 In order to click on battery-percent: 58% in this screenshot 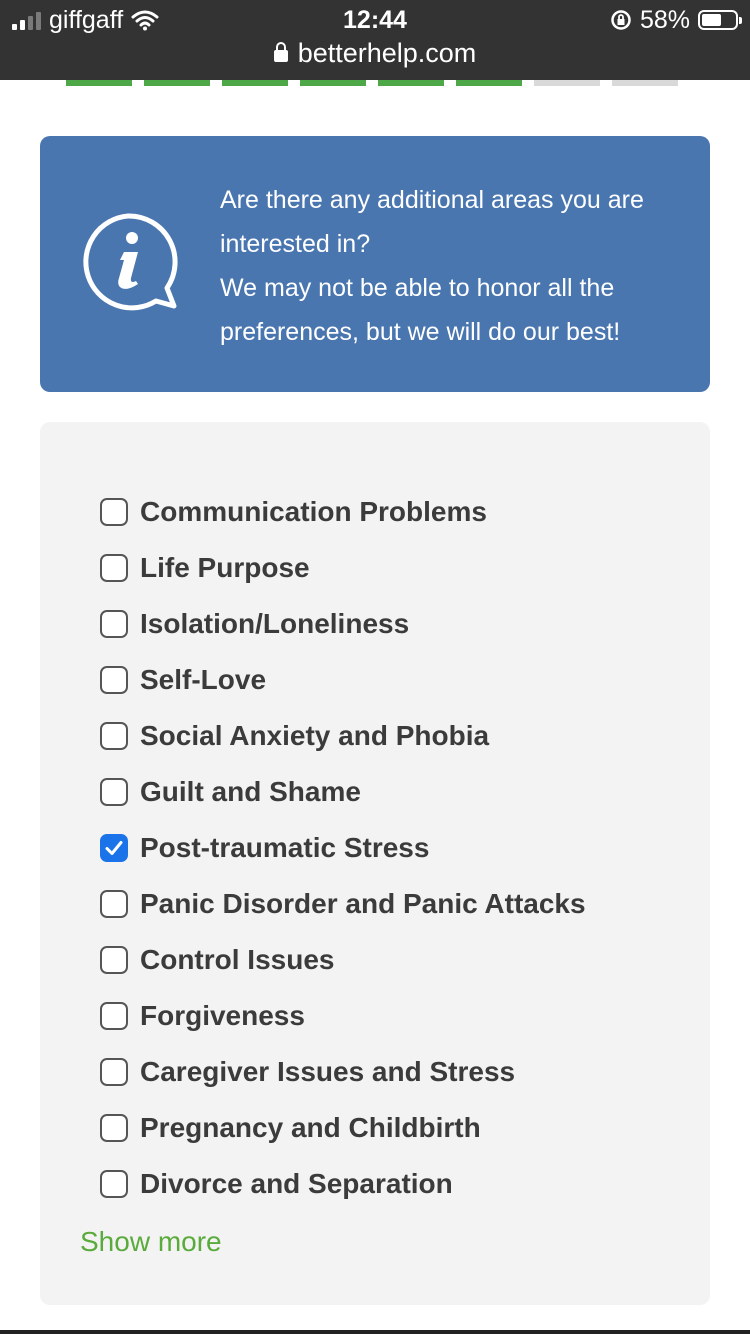, I will do `click(664, 19)`.